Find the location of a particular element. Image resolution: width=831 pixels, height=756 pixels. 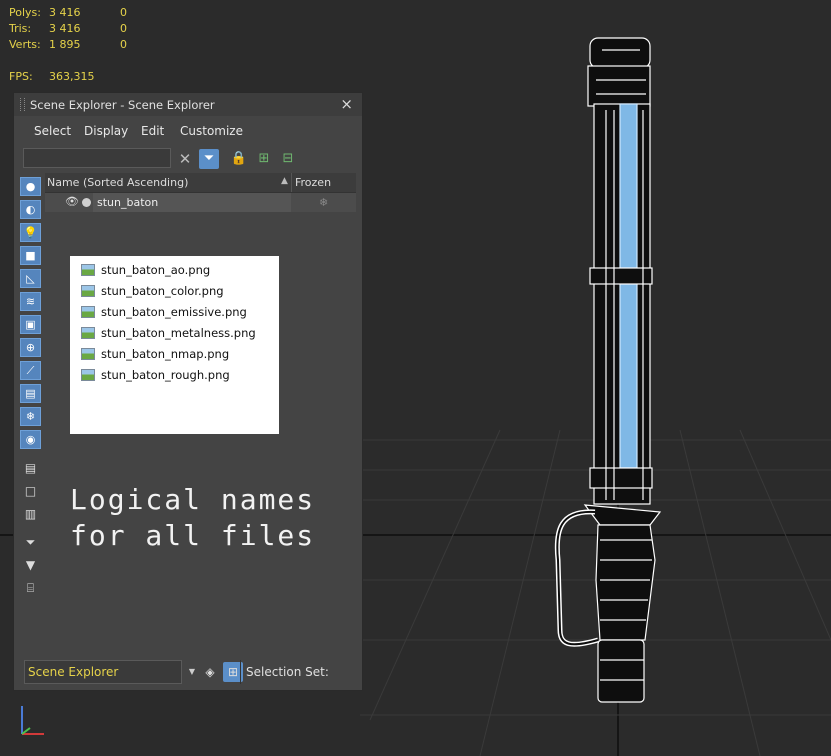

menu-display: Display is located at coordinates (106, 131).